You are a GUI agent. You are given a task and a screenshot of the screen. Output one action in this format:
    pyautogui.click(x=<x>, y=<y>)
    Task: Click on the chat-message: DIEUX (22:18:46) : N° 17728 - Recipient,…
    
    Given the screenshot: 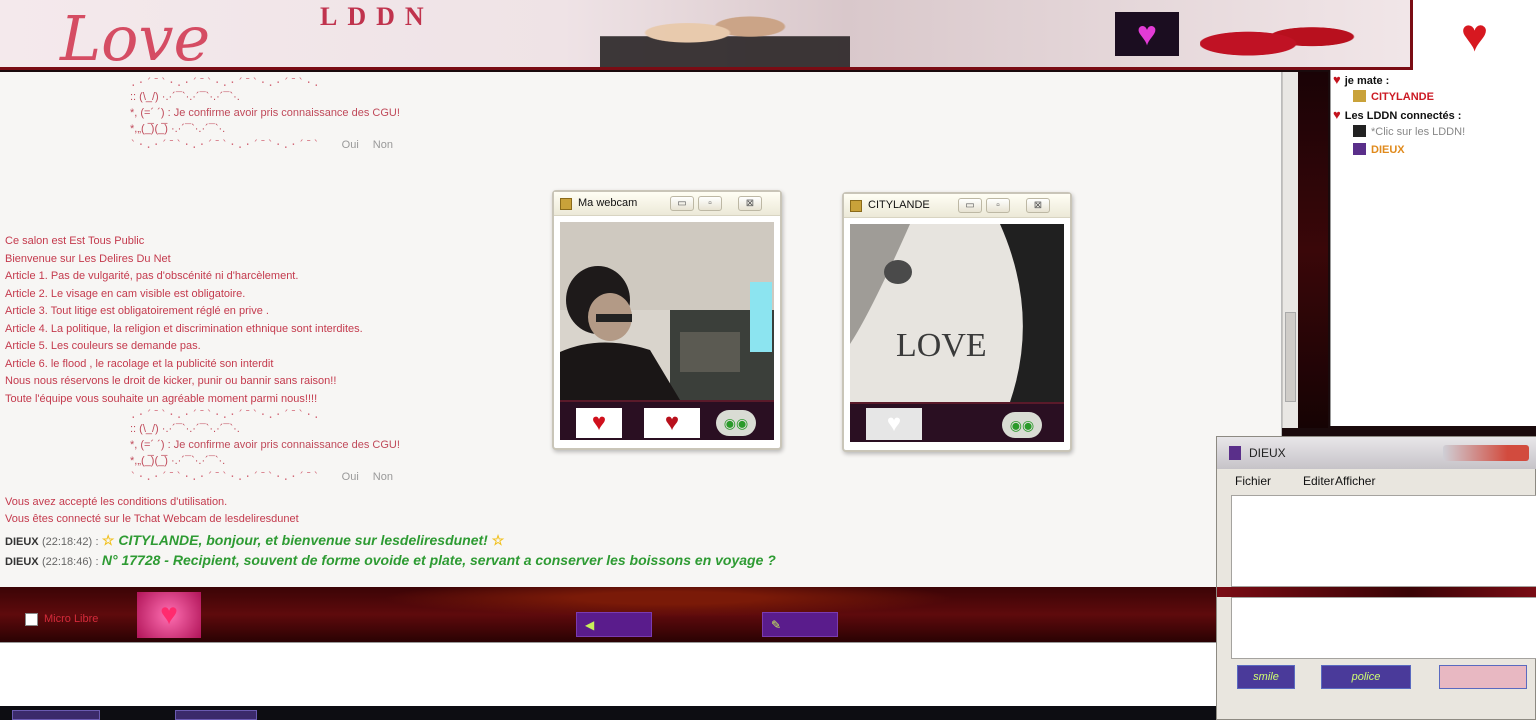 What is the action you would take?
    pyautogui.click(x=390, y=561)
    